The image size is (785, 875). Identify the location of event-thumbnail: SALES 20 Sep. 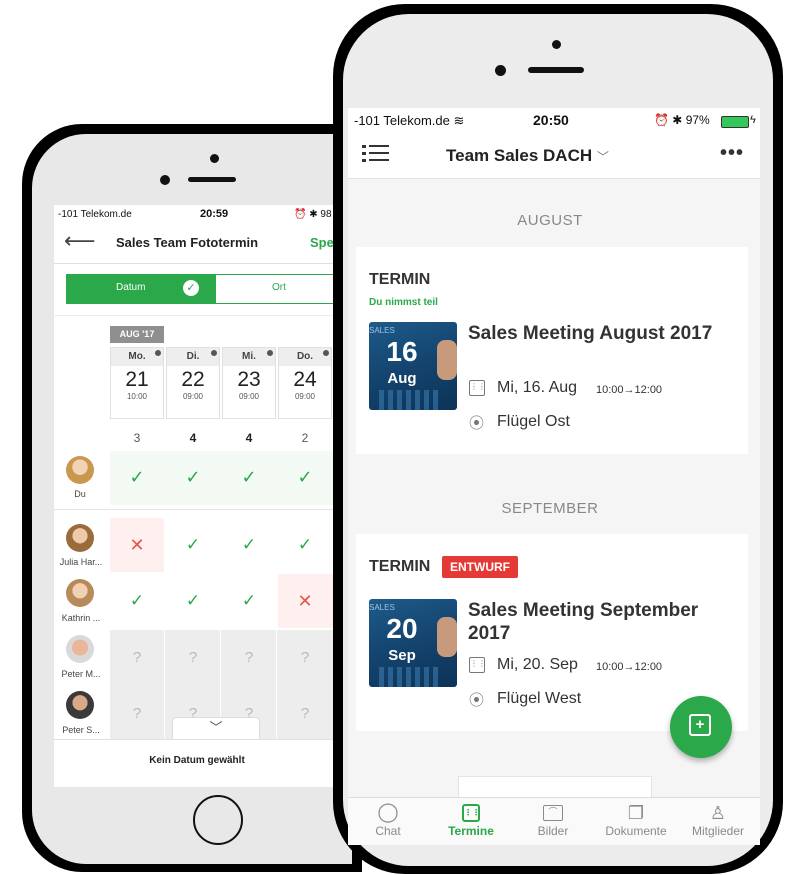
(413, 643).